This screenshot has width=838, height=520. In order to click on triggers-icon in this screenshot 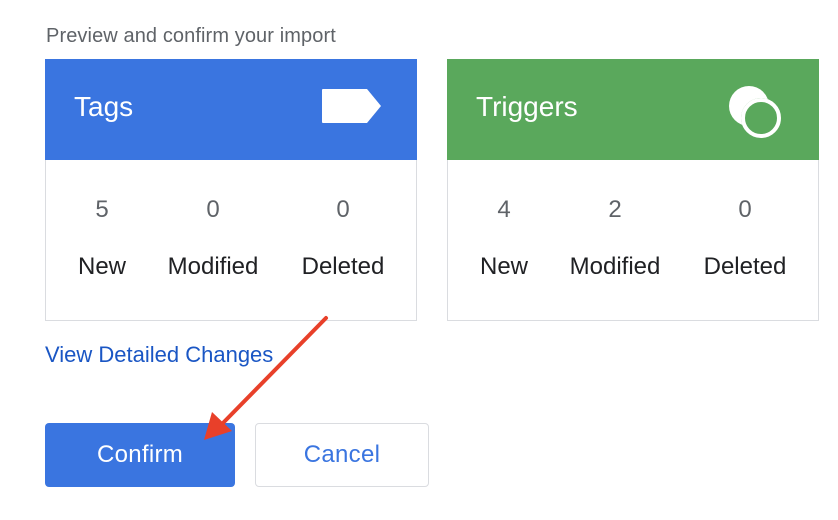, I will do `click(756, 113)`.